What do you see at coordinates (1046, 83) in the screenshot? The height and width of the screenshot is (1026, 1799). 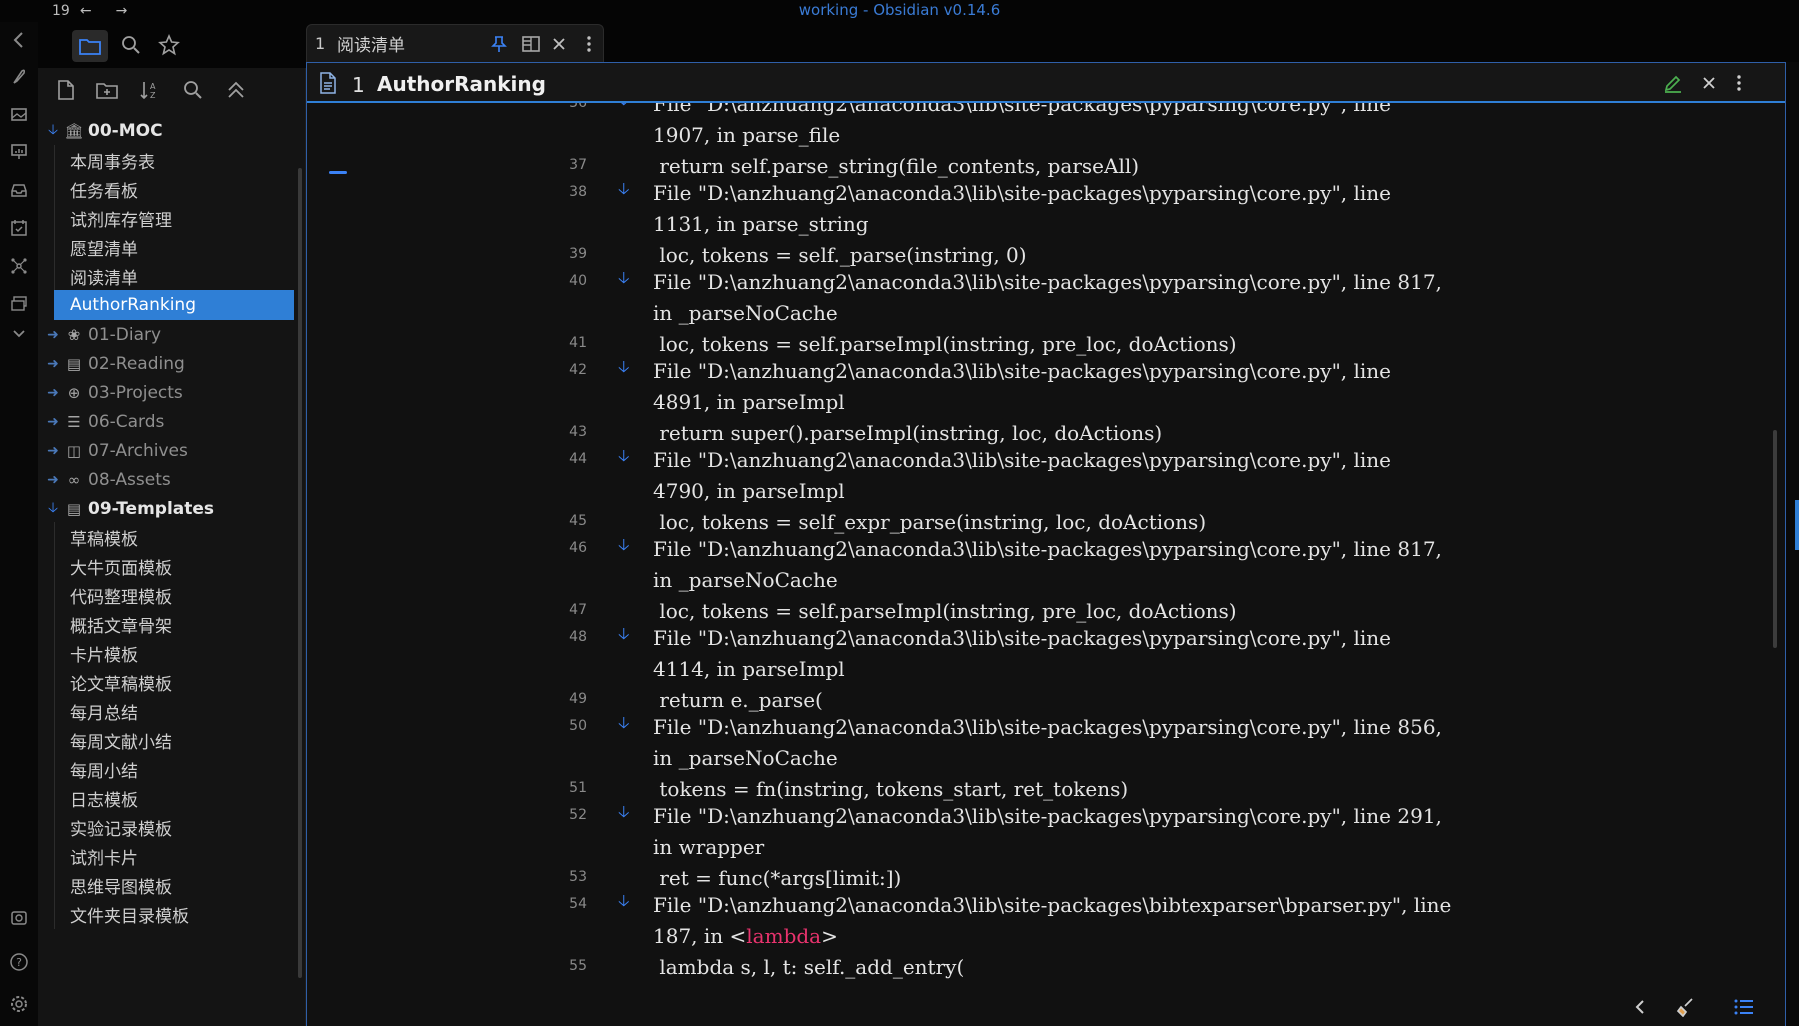 I see `pane-header: 1 AuthorRanking` at bounding box center [1046, 83].